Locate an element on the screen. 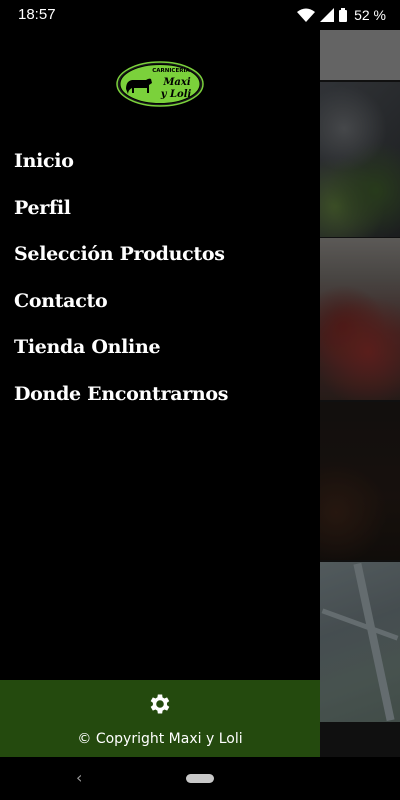  status-time: 18:57 is located at coordinates (37, 14).